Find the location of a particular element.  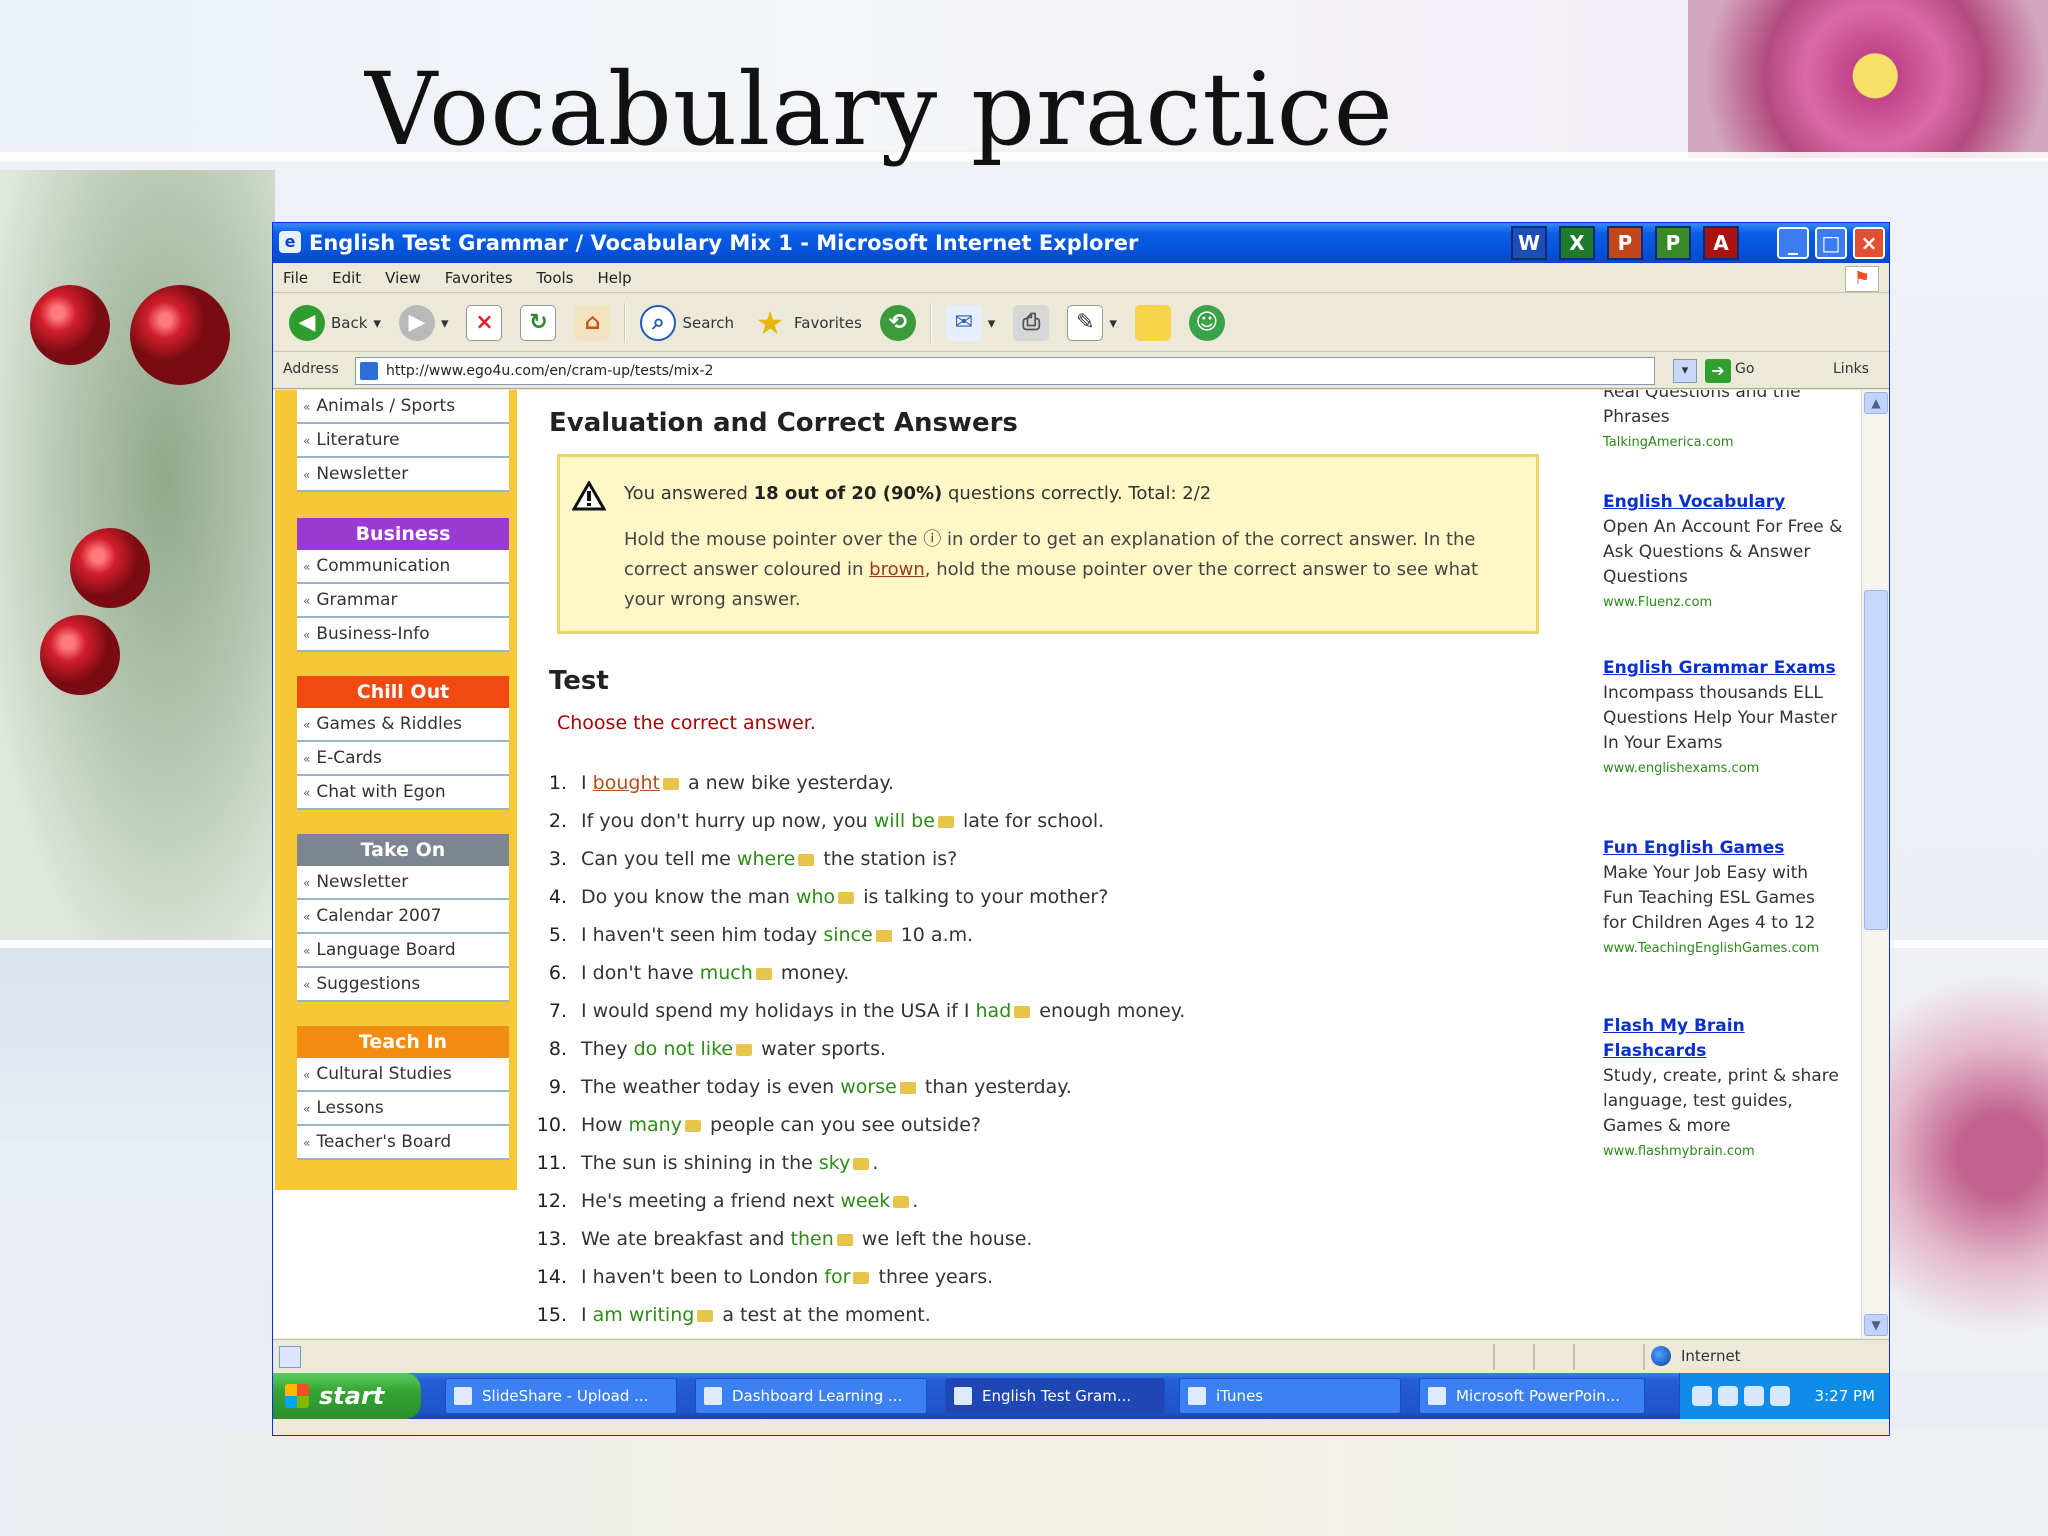

answer: then is located at coordinates (812, 1239).